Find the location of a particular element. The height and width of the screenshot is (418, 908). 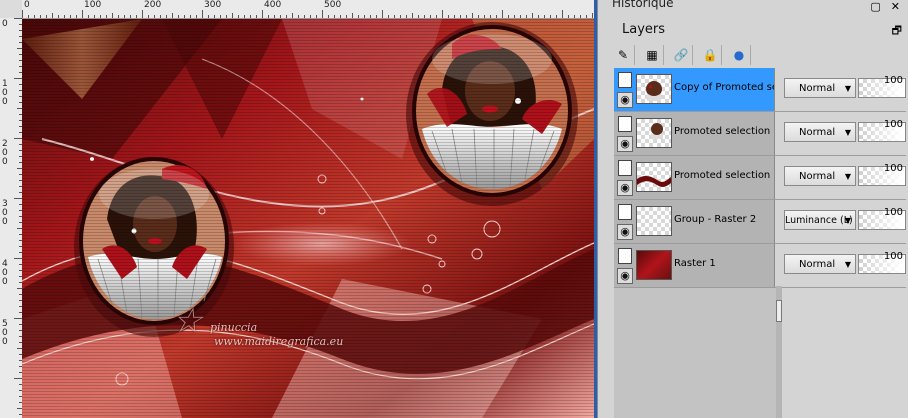

lock-icon: 🔒 is located at coordinates (710, 55).